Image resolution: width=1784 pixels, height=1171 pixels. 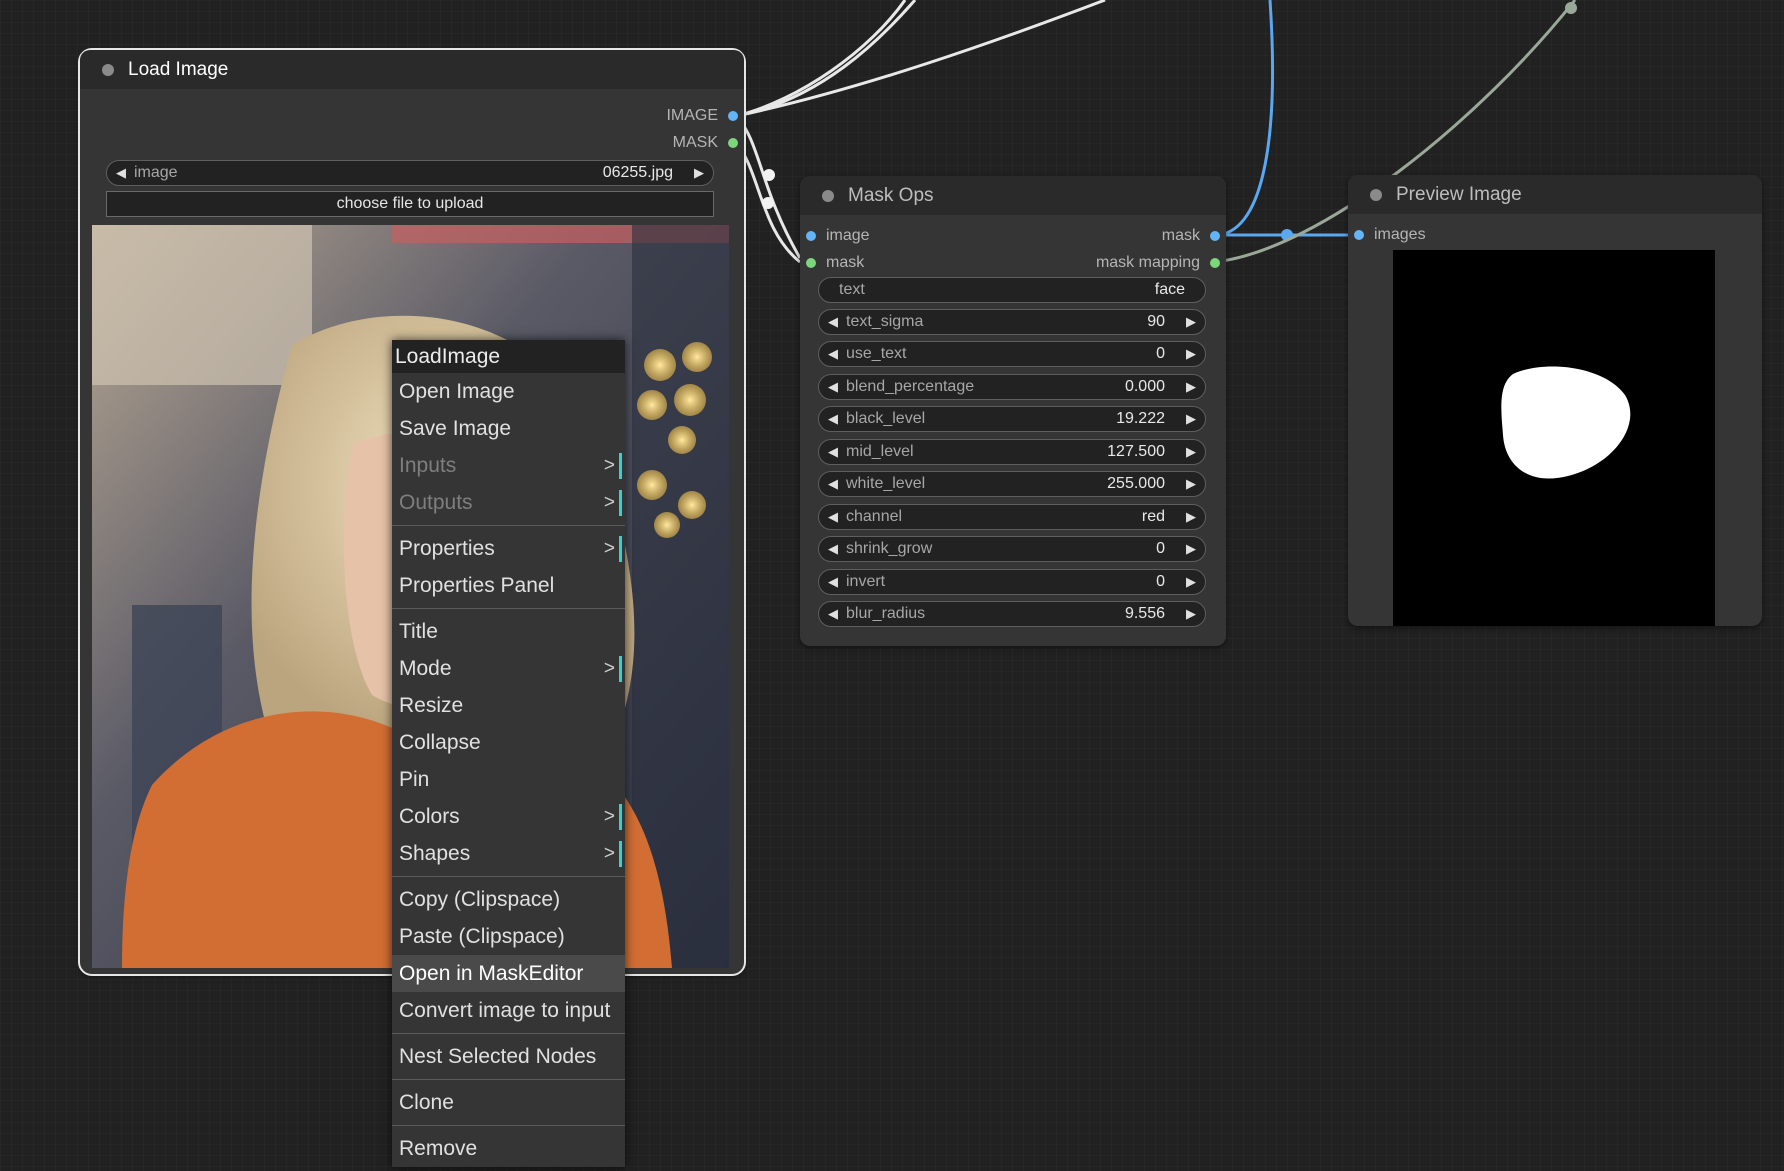 I want to click on number-widget: ◀ text_sigma 90 ▶, so click(x=1012, y=322).